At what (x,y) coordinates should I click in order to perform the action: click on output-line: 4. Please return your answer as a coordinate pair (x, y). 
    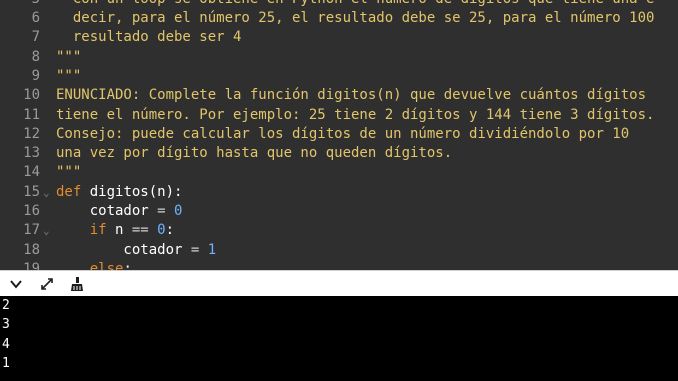
    Looking at the image, I should click on (6, 344).